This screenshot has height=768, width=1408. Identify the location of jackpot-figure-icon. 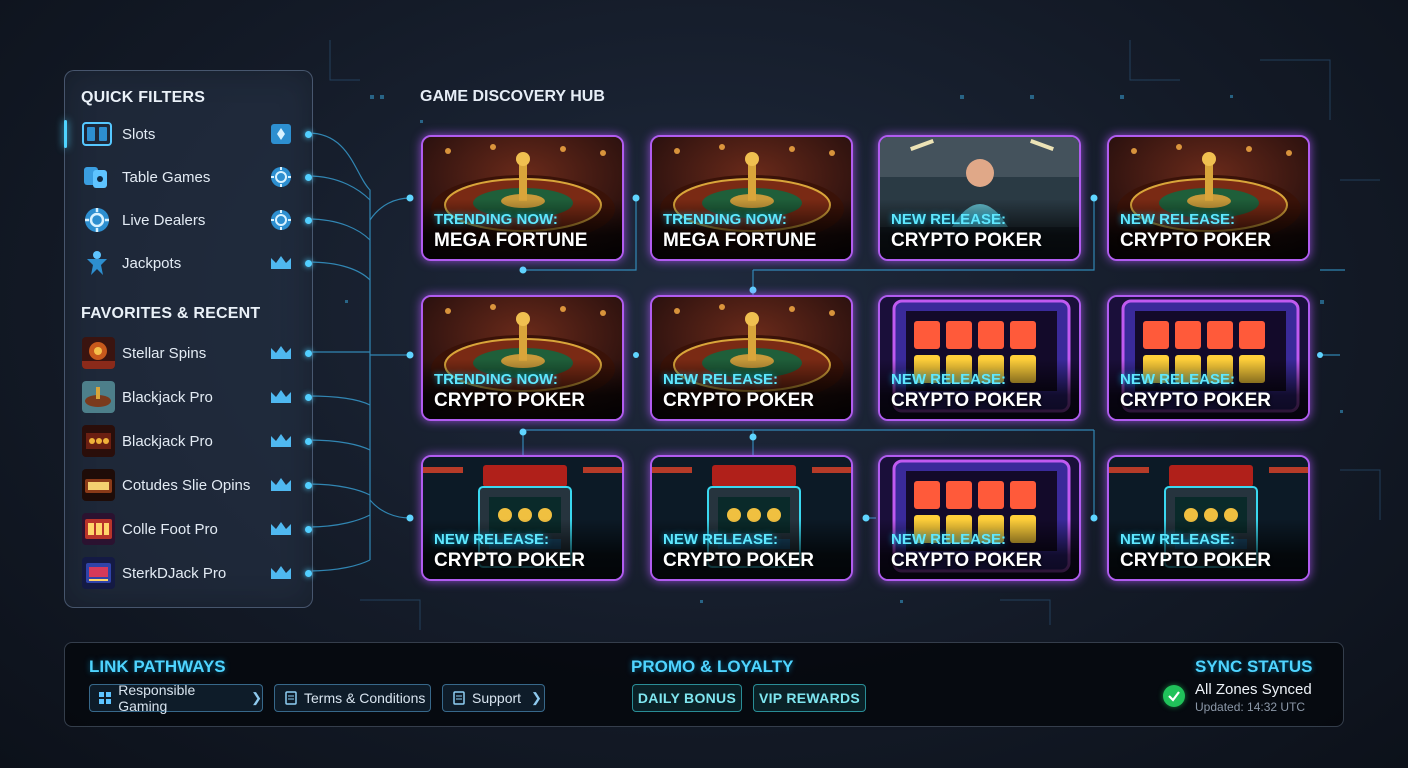
(97, 263).